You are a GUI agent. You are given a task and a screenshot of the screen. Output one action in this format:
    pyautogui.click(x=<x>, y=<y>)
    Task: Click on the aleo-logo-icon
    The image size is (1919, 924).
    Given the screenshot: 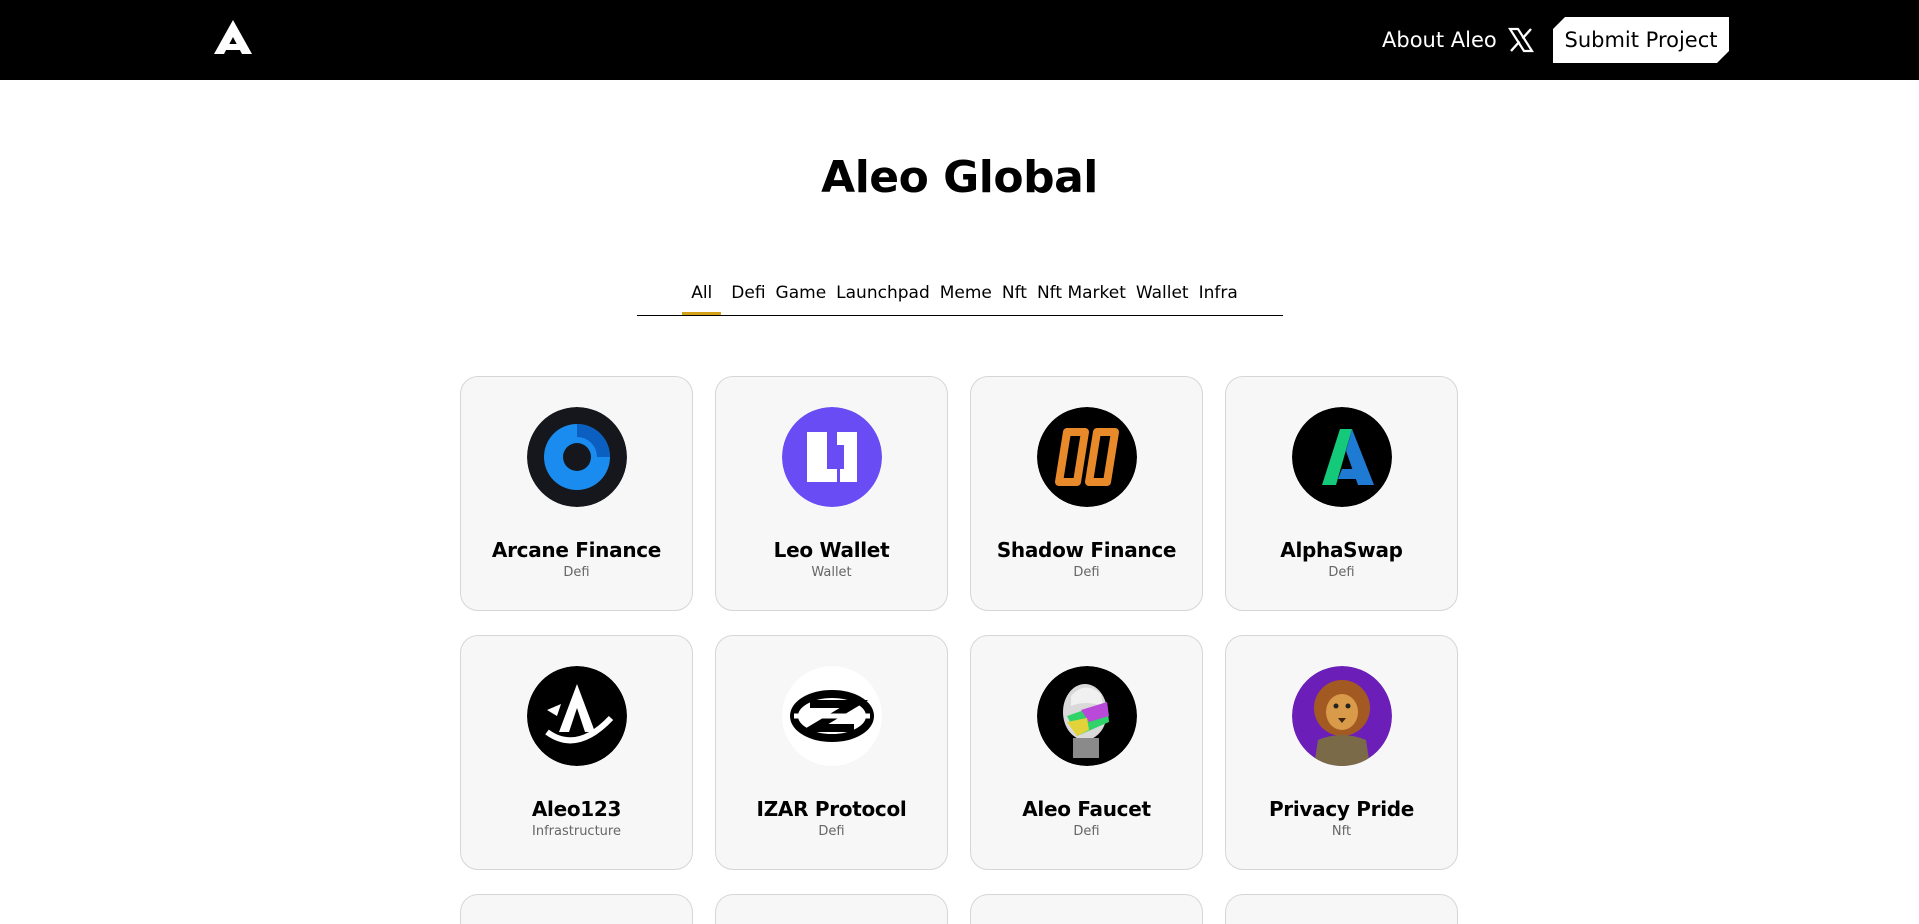 What is the action you would take?
    pyautogui.click(x=233, y=37)
    